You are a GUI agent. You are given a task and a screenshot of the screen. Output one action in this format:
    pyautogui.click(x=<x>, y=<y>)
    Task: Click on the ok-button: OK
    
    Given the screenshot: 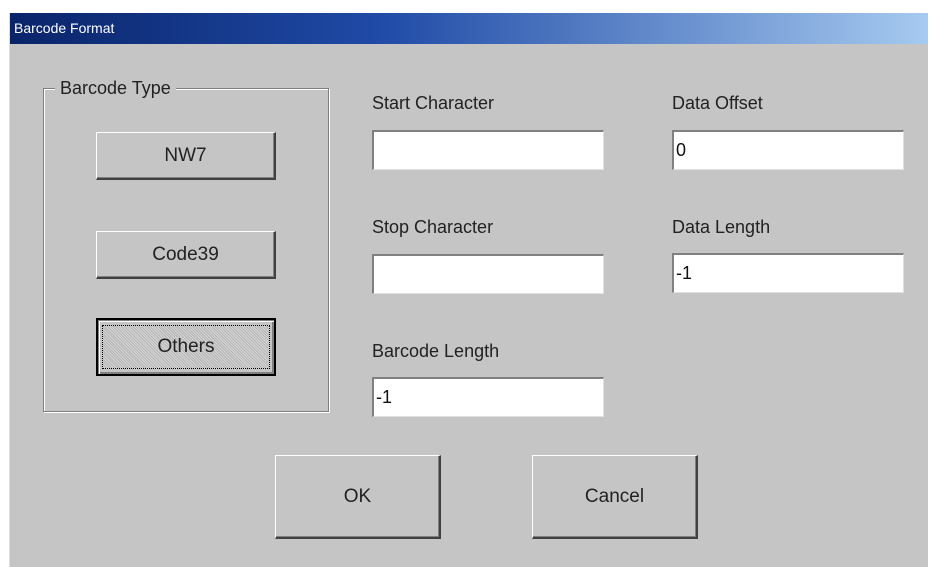 What is the action you would take?
    pyautogui.click(x=358, y=497)
    